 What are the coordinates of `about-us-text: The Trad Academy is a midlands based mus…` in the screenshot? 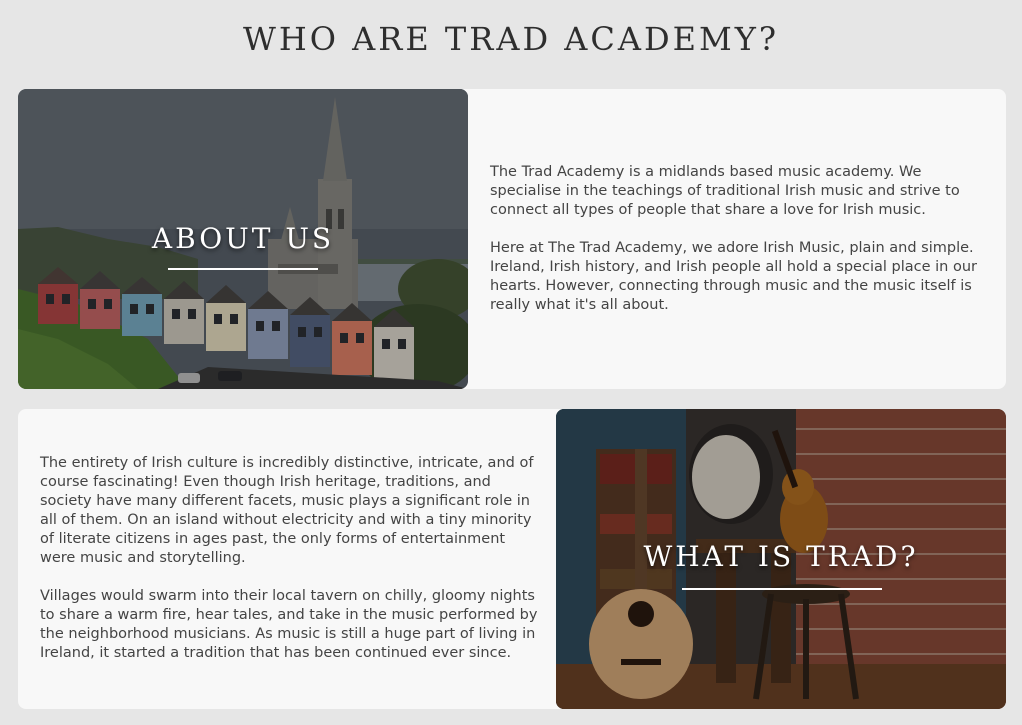 It's located at (735, 248).